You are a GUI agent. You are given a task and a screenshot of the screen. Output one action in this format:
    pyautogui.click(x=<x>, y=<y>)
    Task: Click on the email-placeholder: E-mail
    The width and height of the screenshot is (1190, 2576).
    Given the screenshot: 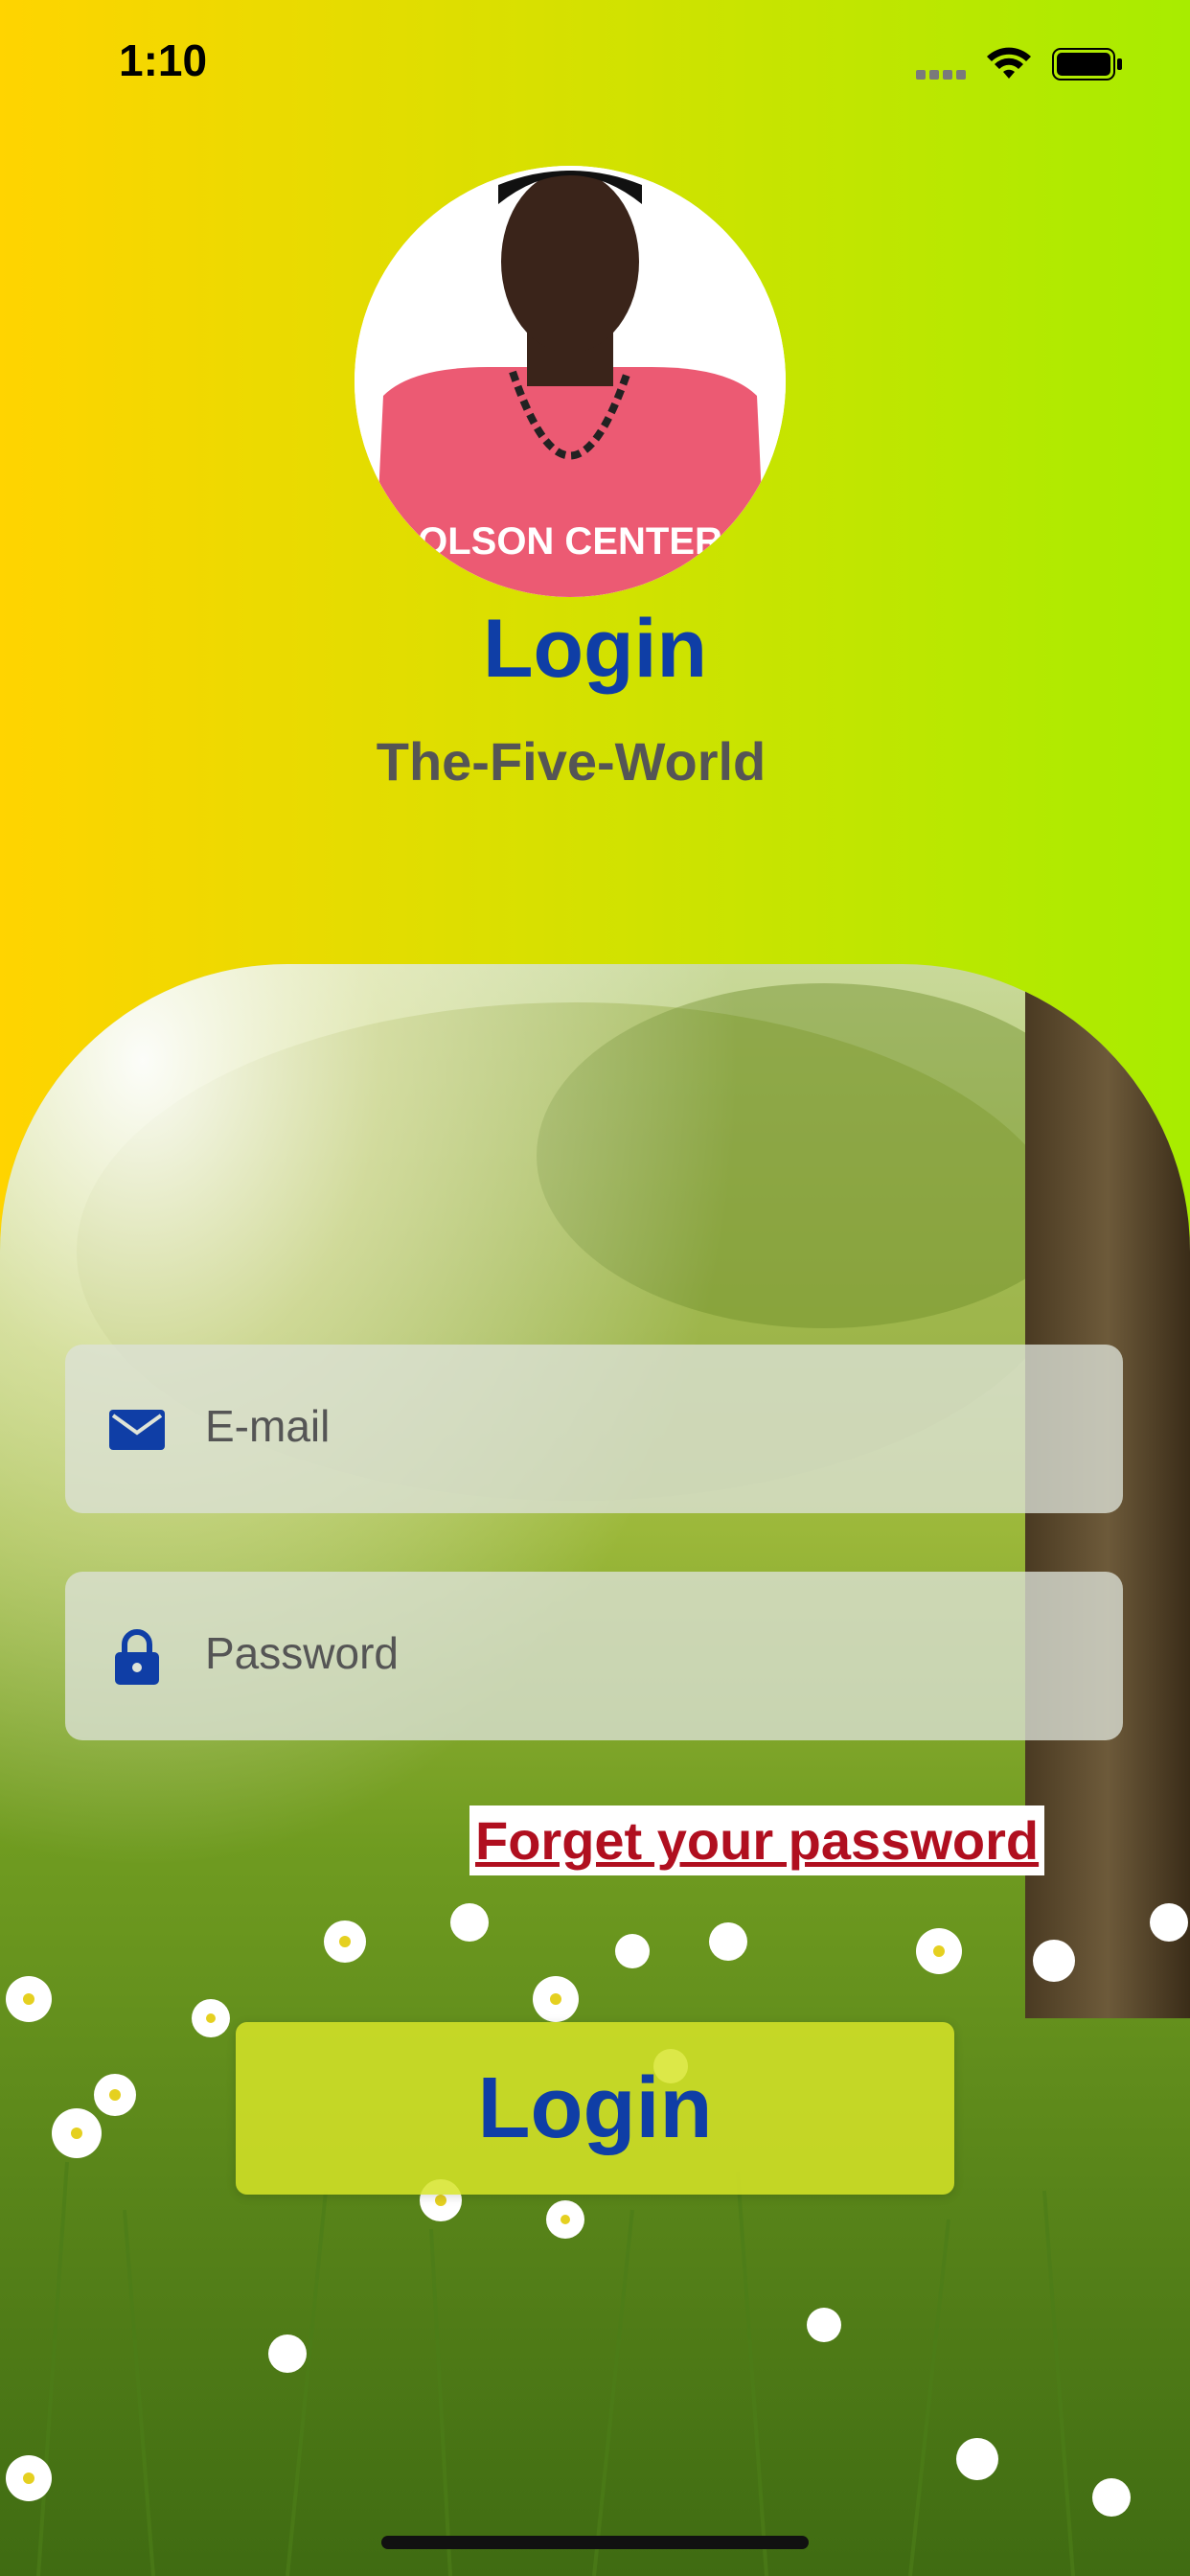 What is the action you would take?
    pyautogui.click(x=268, y=1426)
    